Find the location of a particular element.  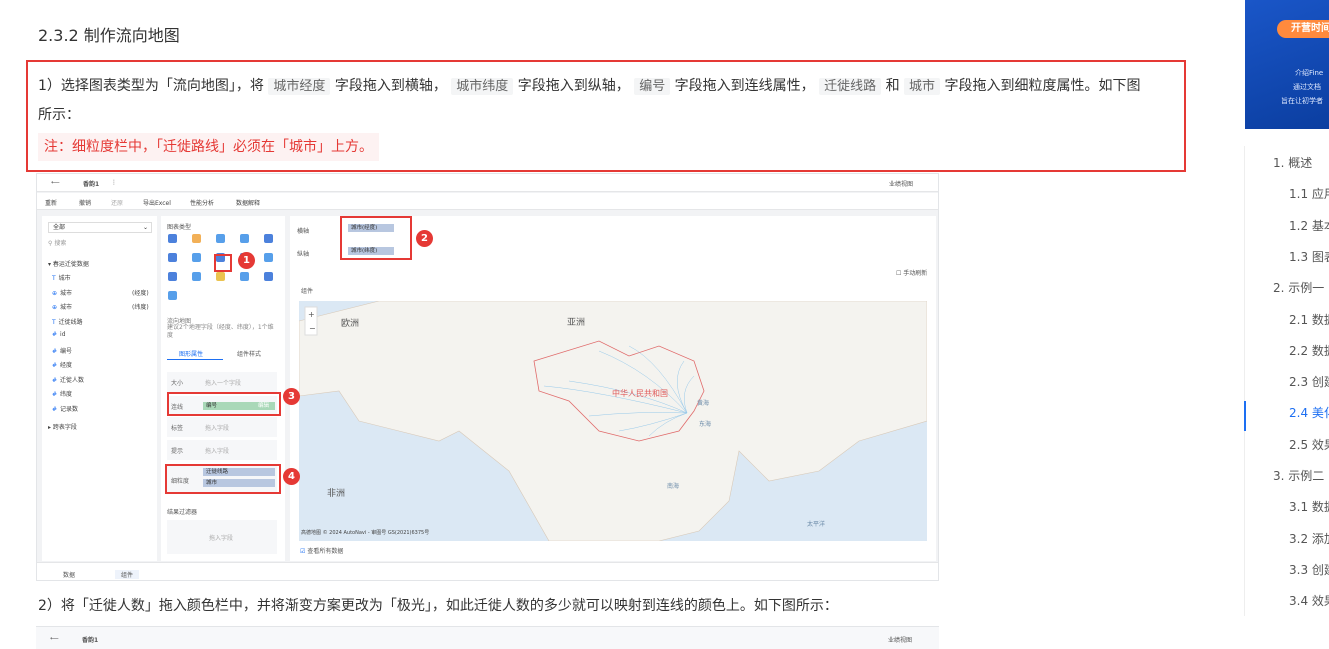

field-search: ⚲ 搜索 is located at coordinates (100, 243).